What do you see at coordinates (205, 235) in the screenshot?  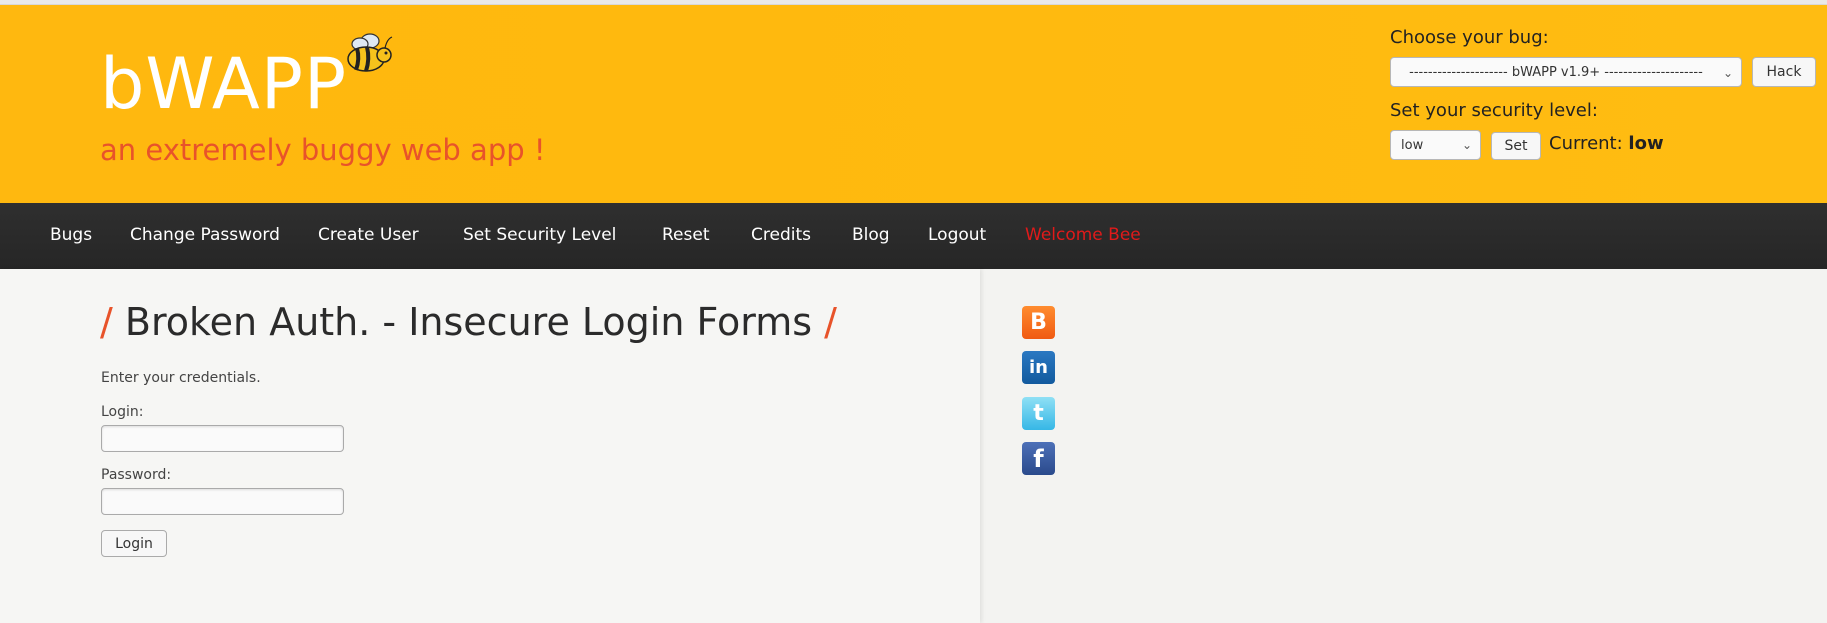 I see `nav-item-change-password: Change Password` at bounding box center [205, 235].